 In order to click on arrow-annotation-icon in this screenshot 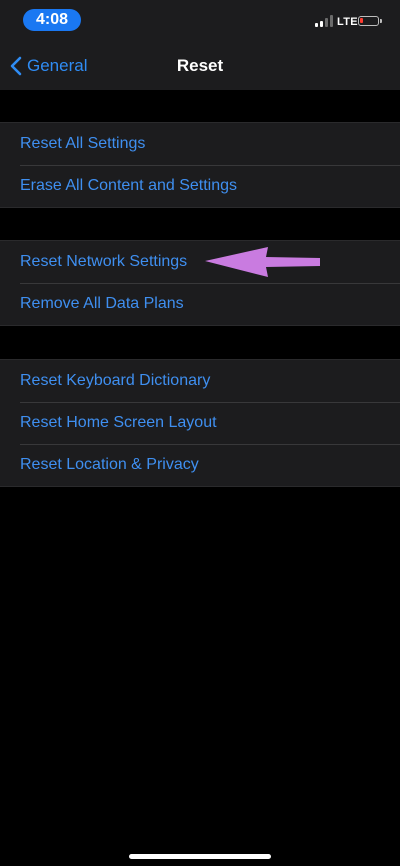, I will do `click(262, 262)`.